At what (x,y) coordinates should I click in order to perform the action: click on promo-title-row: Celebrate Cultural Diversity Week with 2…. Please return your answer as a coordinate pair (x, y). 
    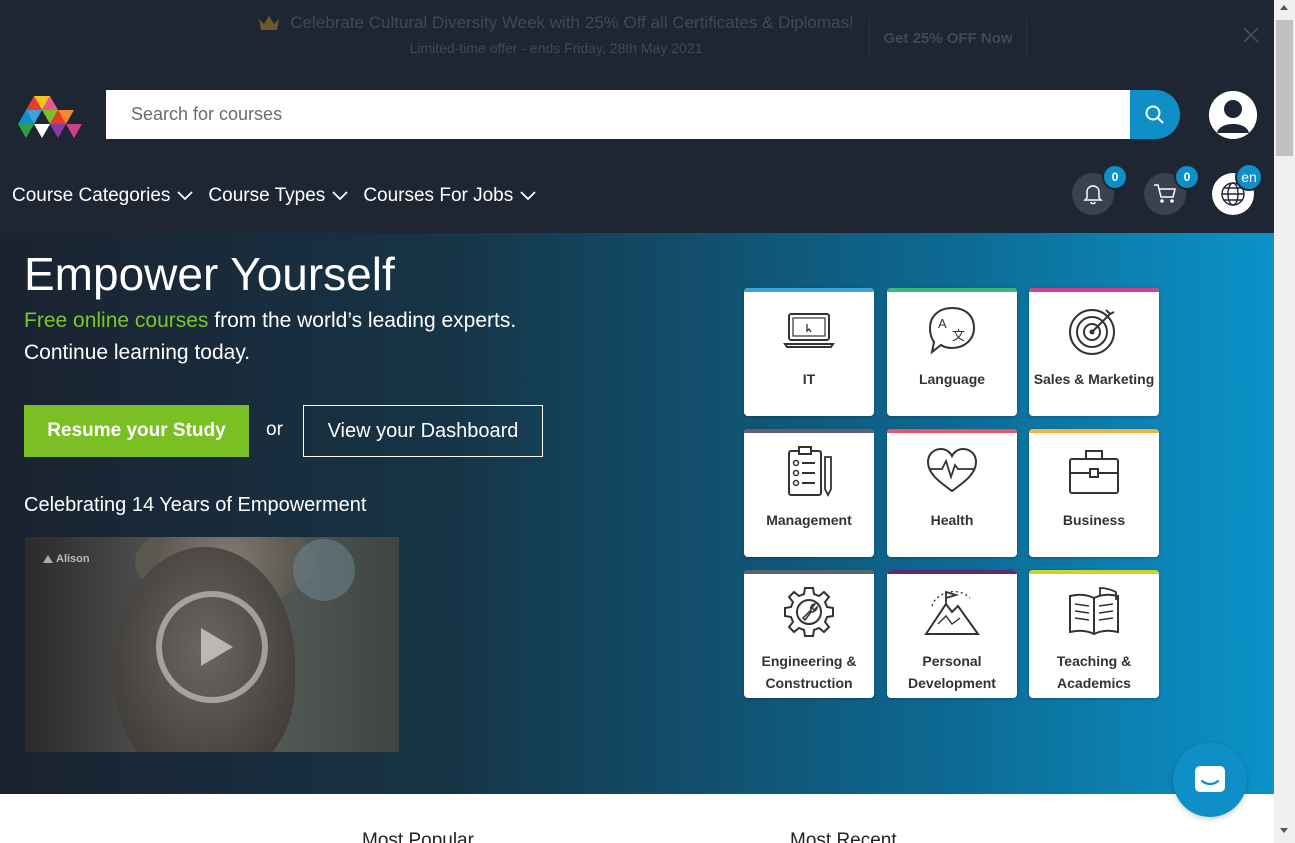
    Looking at the image, I should click on (556, 23).